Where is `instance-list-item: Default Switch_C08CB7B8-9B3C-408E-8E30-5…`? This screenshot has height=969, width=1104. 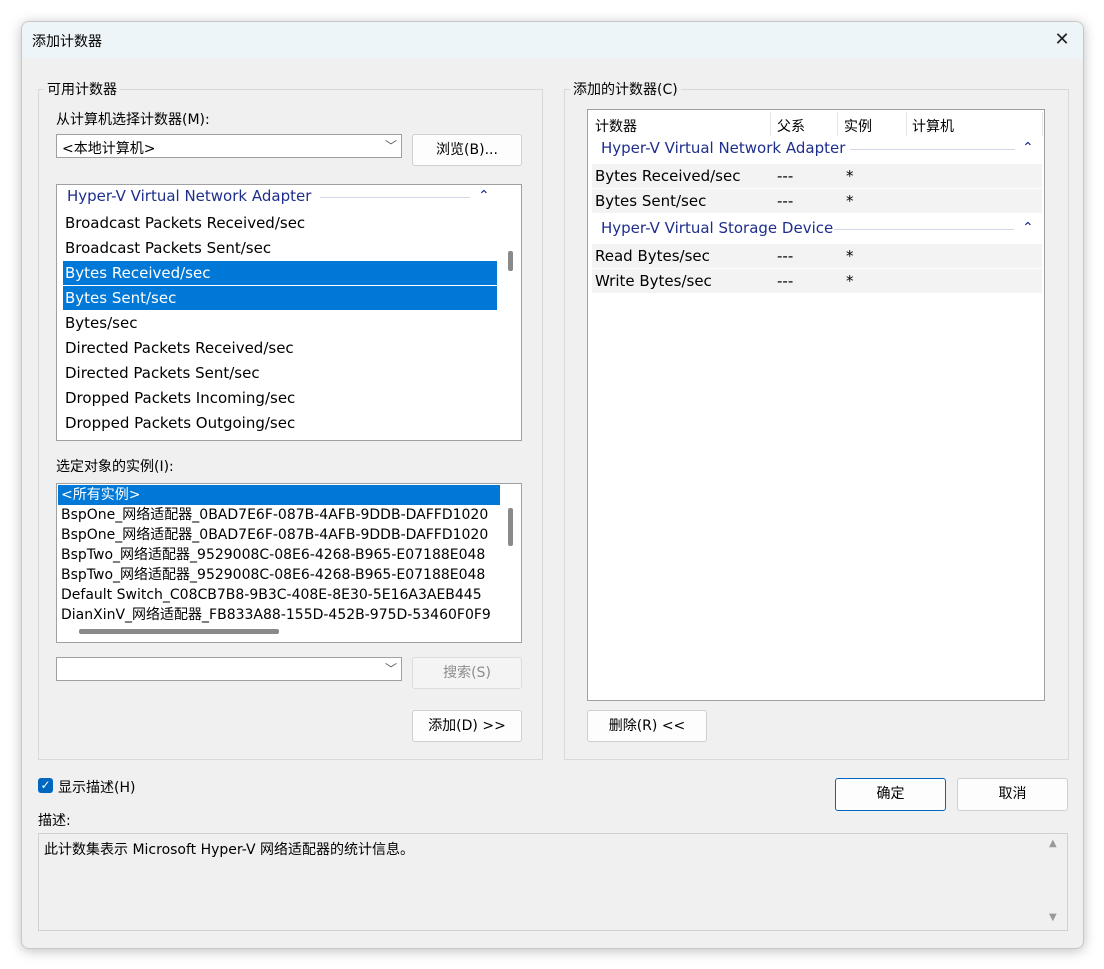 instance-list-item: Default Switch_C08CB7B8-9B3C-408E-8E30-5… is located at coordinates (279, 595).